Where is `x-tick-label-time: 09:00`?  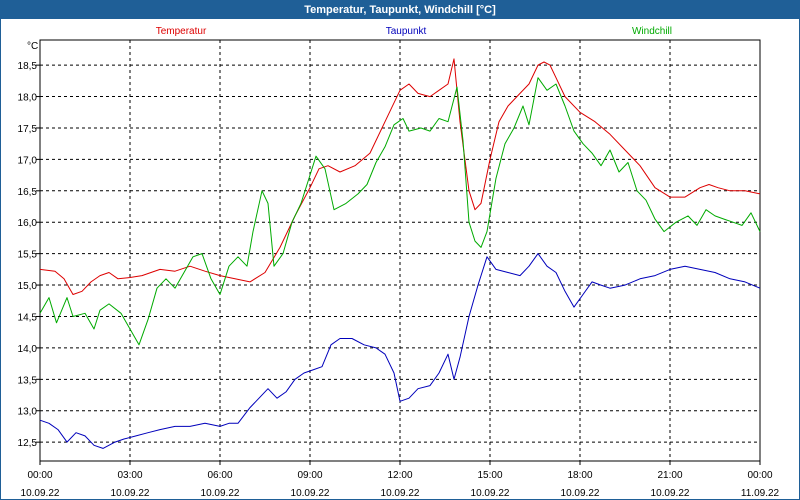
x-tick-label-time: 09:00 is located at coordinates (309, 475).